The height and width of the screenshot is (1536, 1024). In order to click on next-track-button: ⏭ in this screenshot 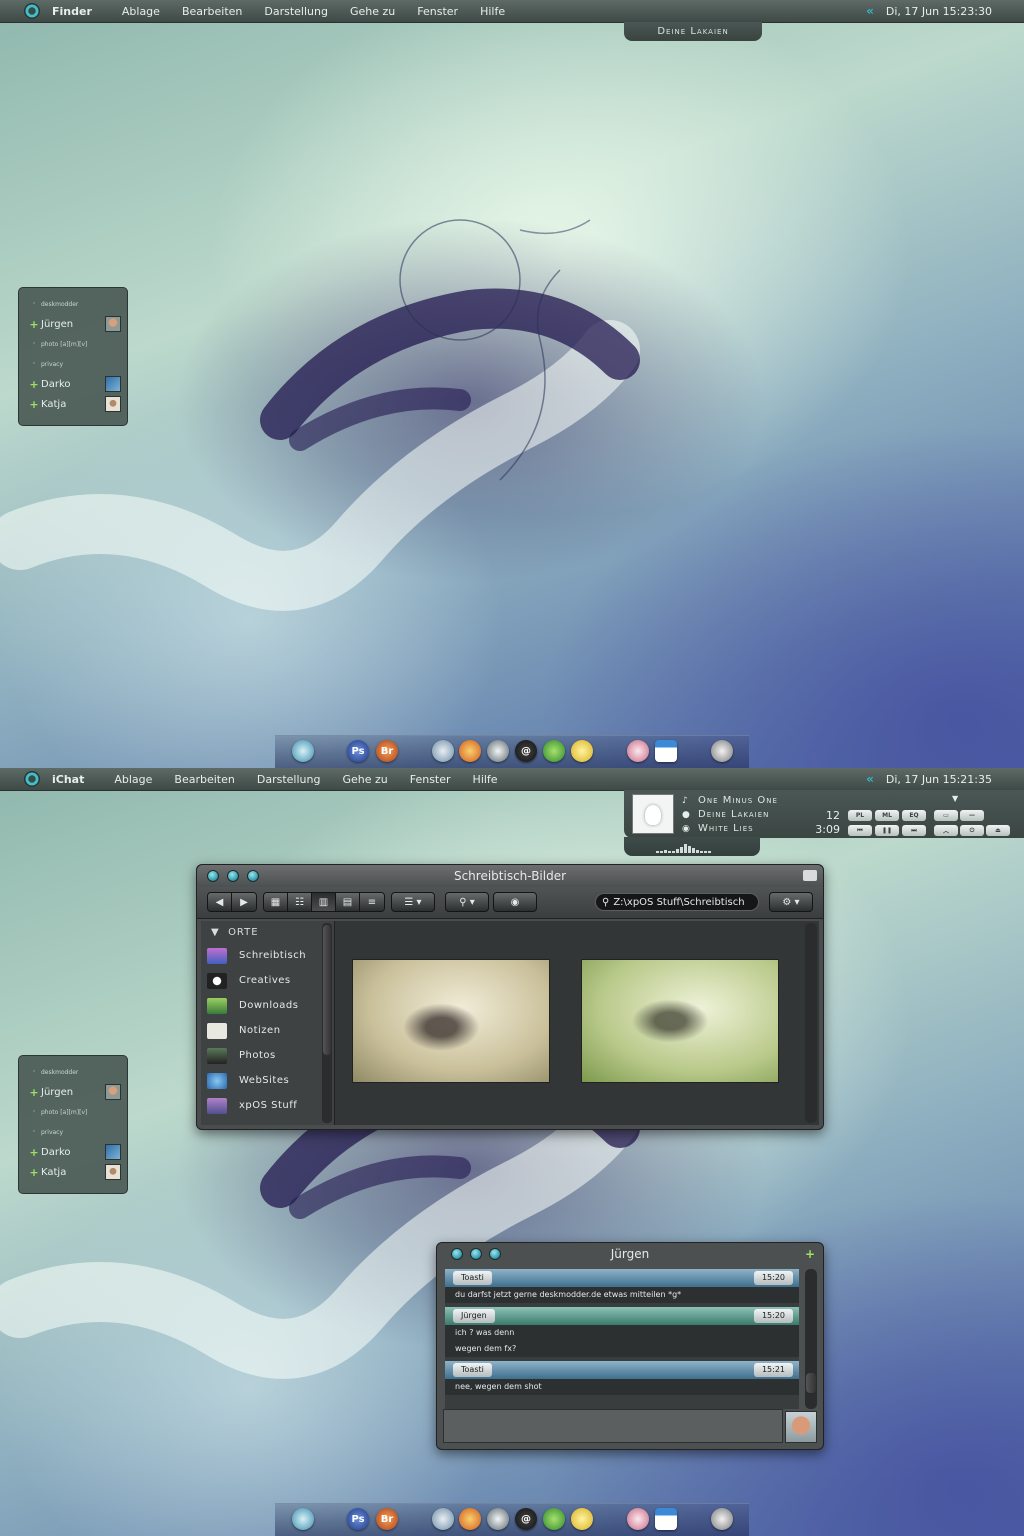, I will do `click(914, 830)`.